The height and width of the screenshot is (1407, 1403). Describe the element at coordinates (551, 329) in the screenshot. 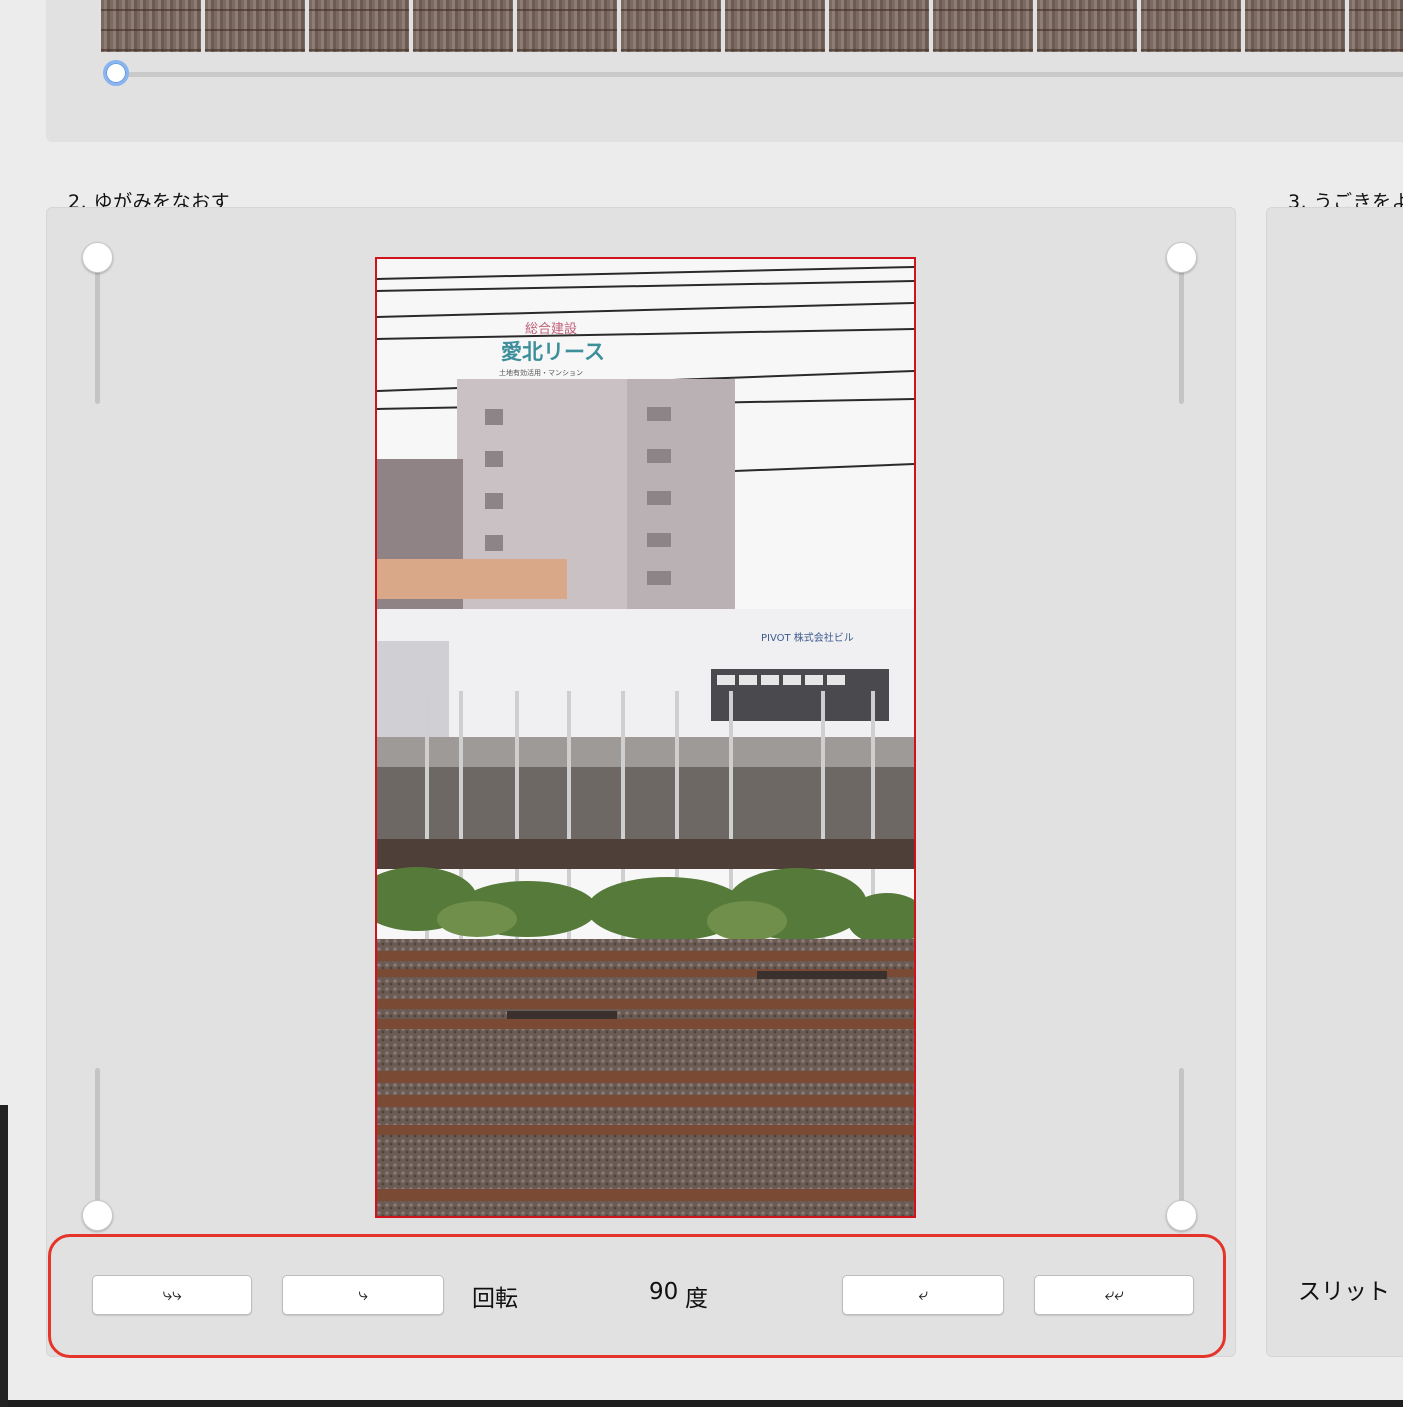

I see `sign-text-top: 総合建設` at that location.